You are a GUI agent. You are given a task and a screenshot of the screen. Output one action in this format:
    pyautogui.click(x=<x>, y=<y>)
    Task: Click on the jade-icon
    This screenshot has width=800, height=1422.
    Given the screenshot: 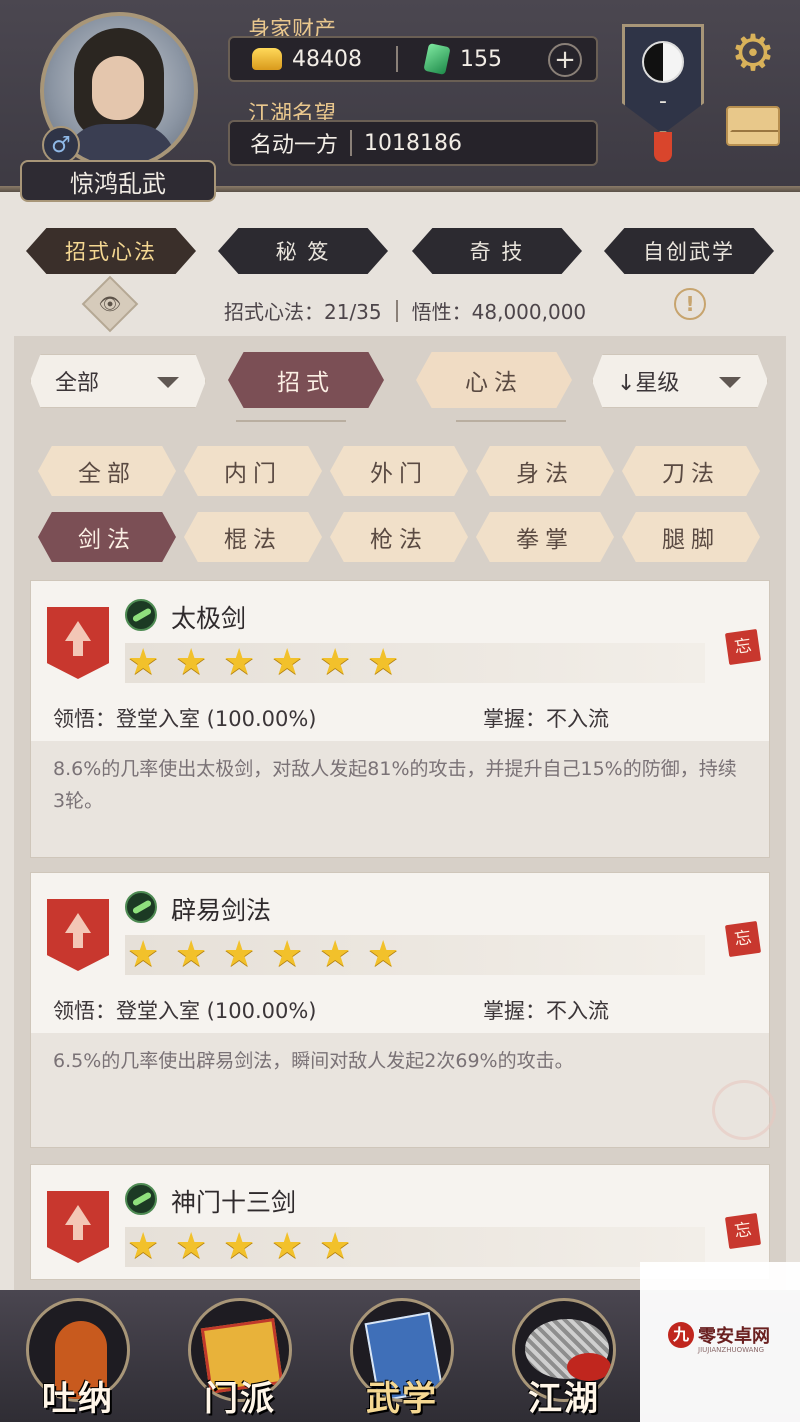 What is the action you would take?
    pyautogui.click(x=437, y=59)
    